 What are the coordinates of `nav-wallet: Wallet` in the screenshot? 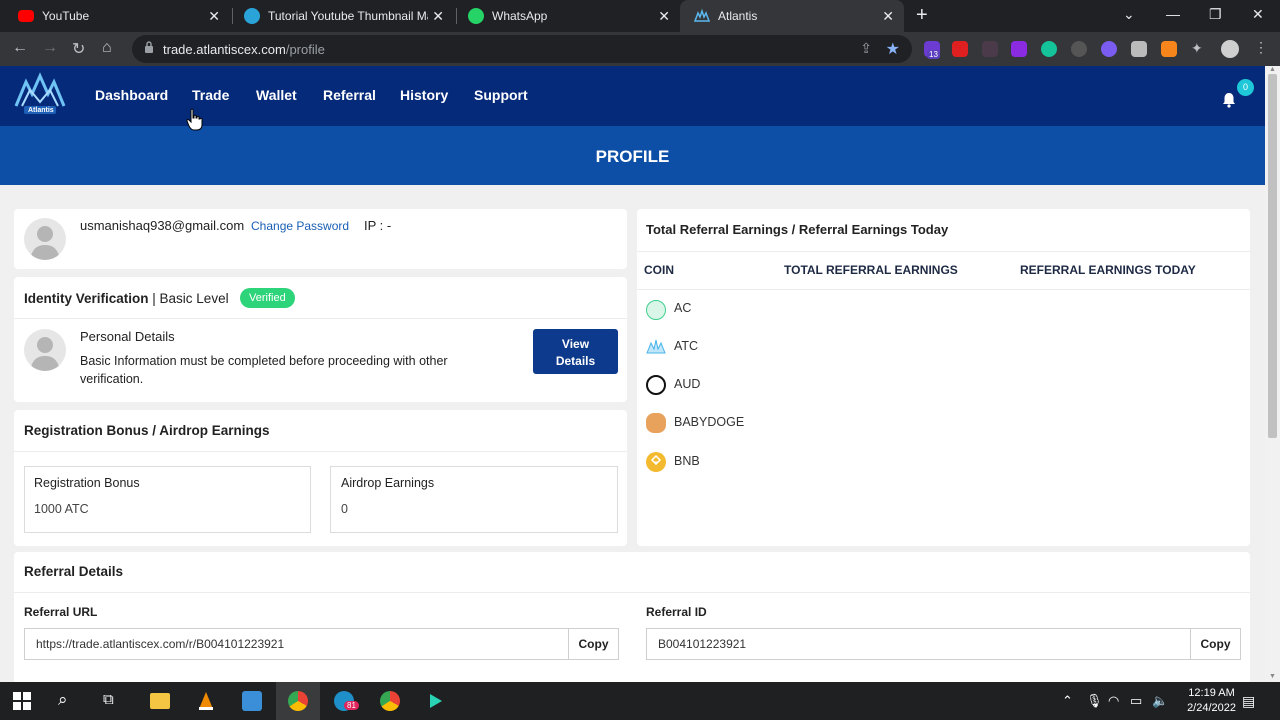 It's located at (276, 95).